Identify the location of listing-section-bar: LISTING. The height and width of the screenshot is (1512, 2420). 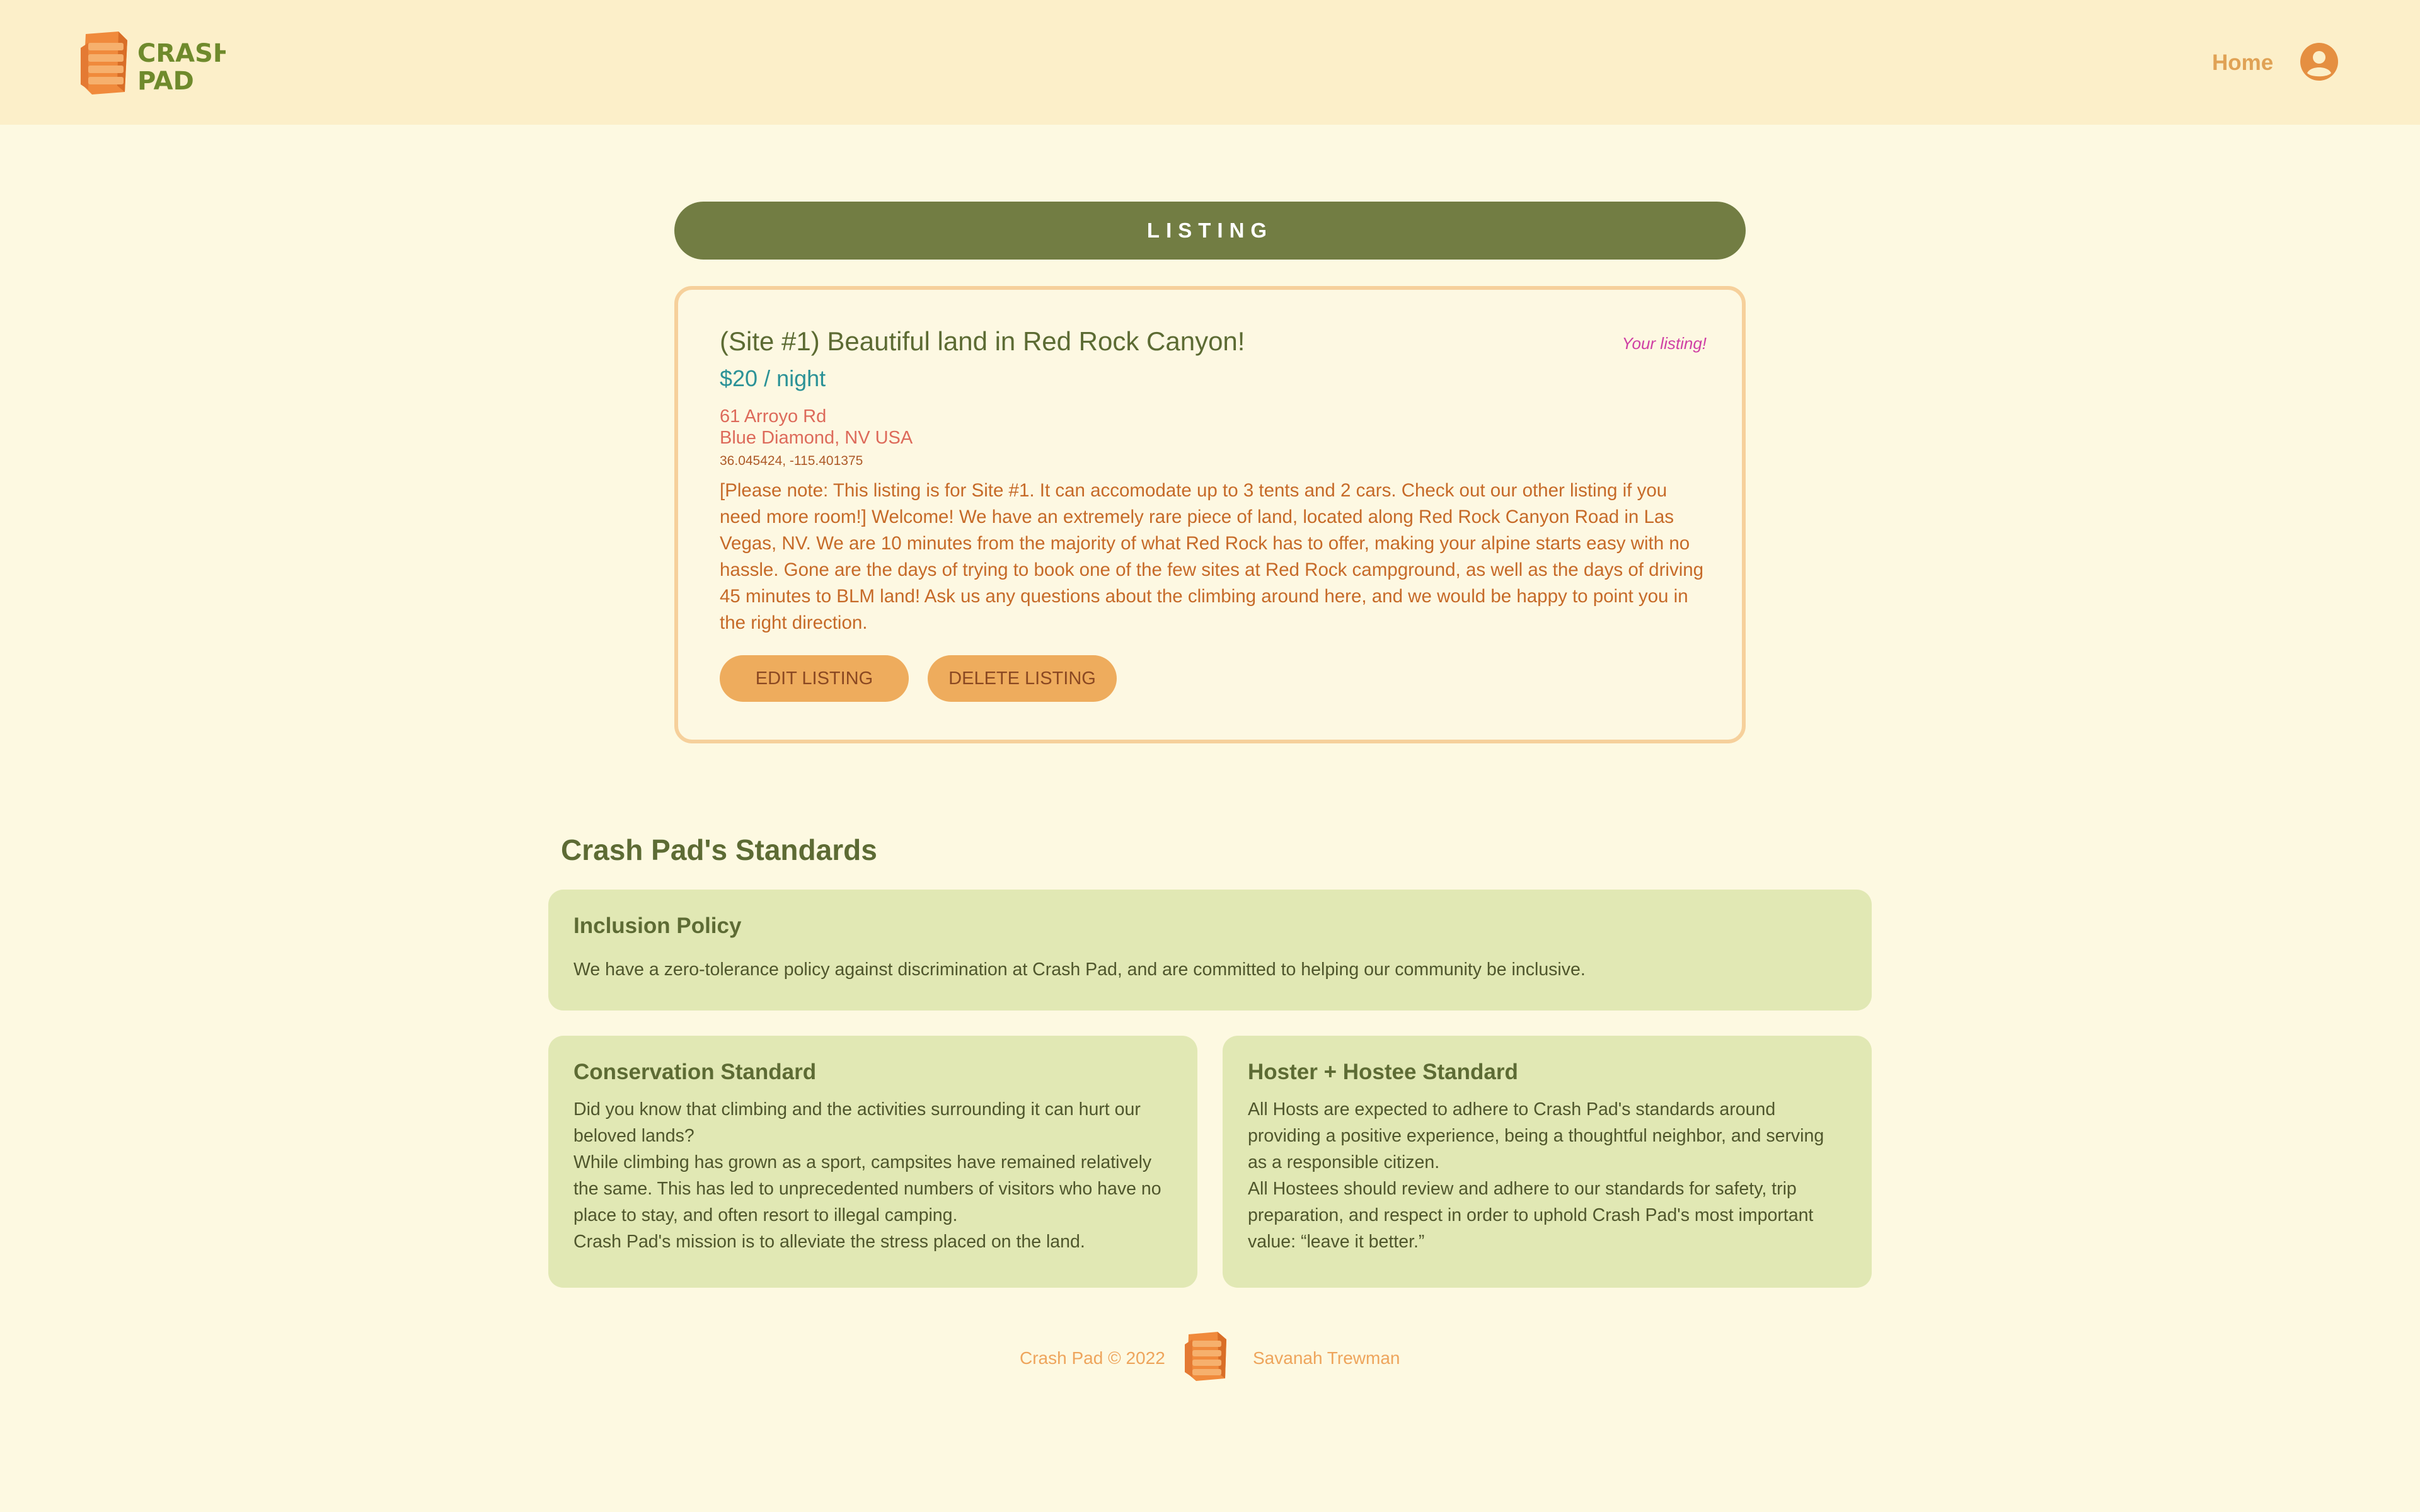
(1210, 231).